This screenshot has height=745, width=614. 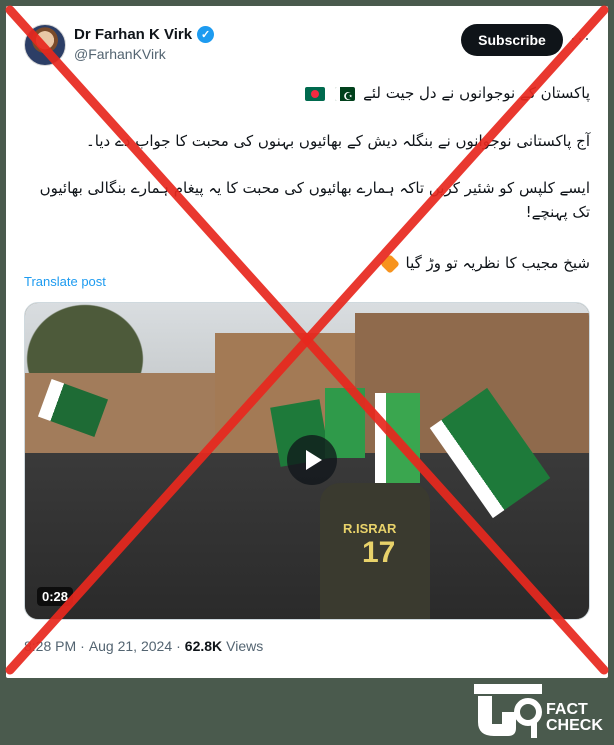 What do you see at coordinates (567, 709) in the screenshot?
I see `logo-fact-text: FACT` at bounding box center [567, 709].